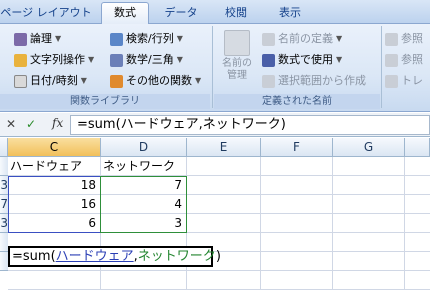 Image resolution: width=430 pixels, height=290 pixels. I want to click on trace-precedents-button: 参照, so click(404, 39).